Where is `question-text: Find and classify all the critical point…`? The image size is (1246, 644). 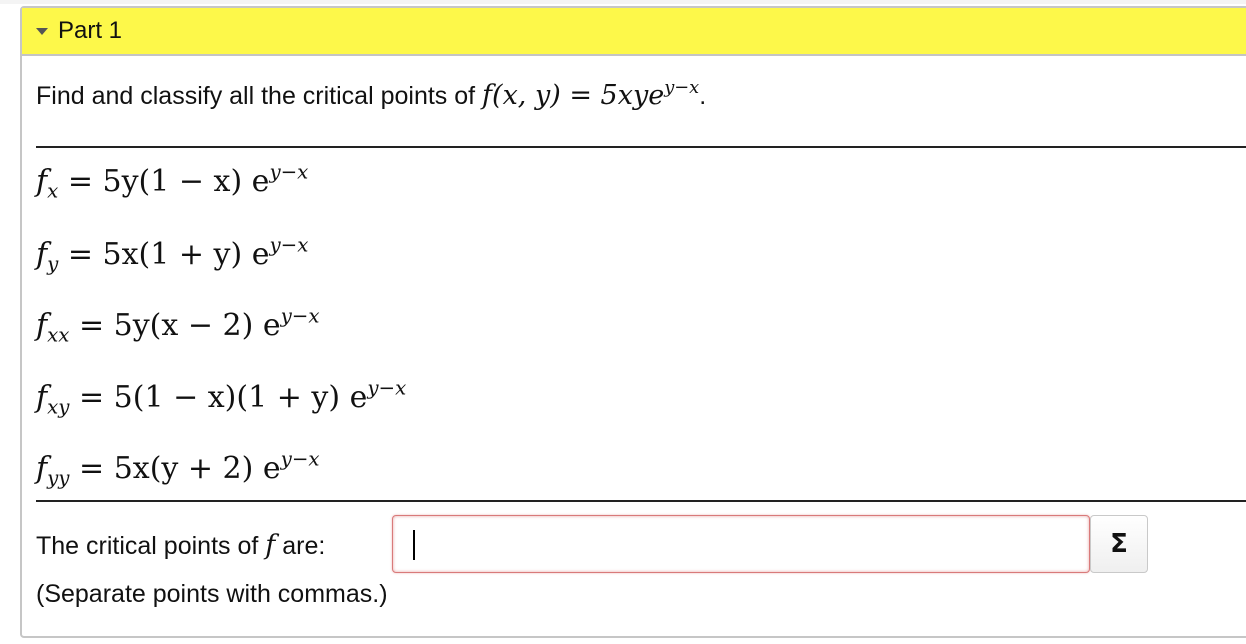 question-text: Find and classify all the critical point… is located at coordinates (371, 93).